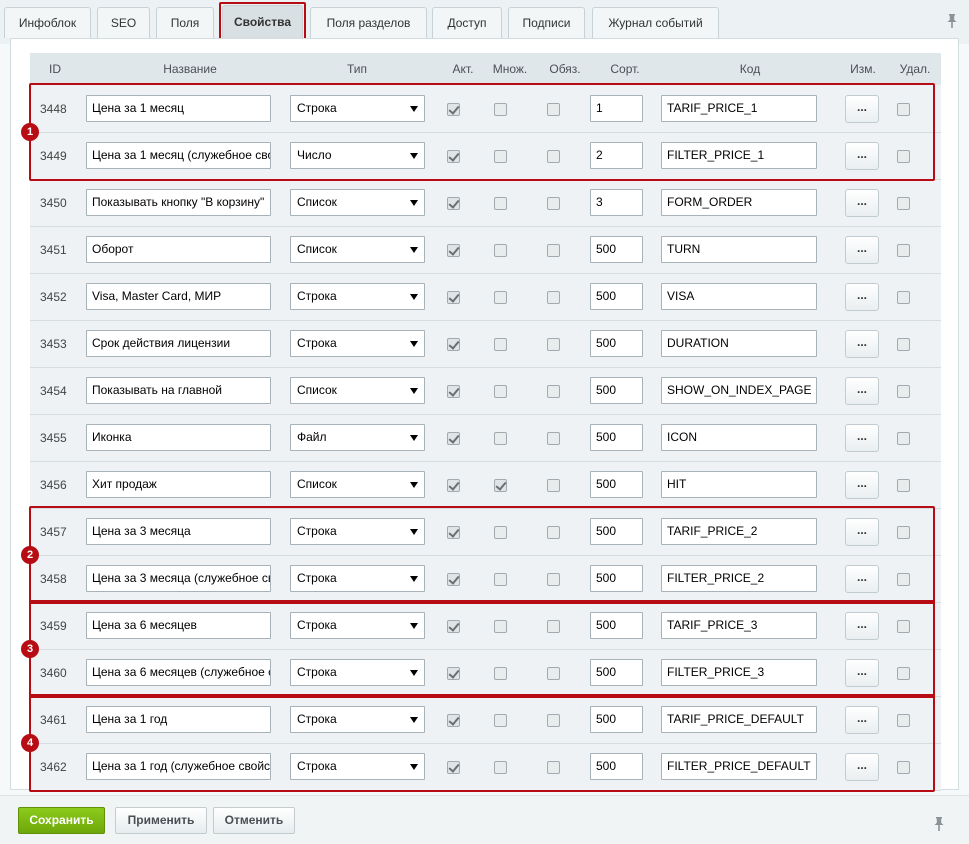 The width and height of the screenshot is (969, 844). I want to click on property-name-input: Цена за 1 месяц, so click(178, 108).